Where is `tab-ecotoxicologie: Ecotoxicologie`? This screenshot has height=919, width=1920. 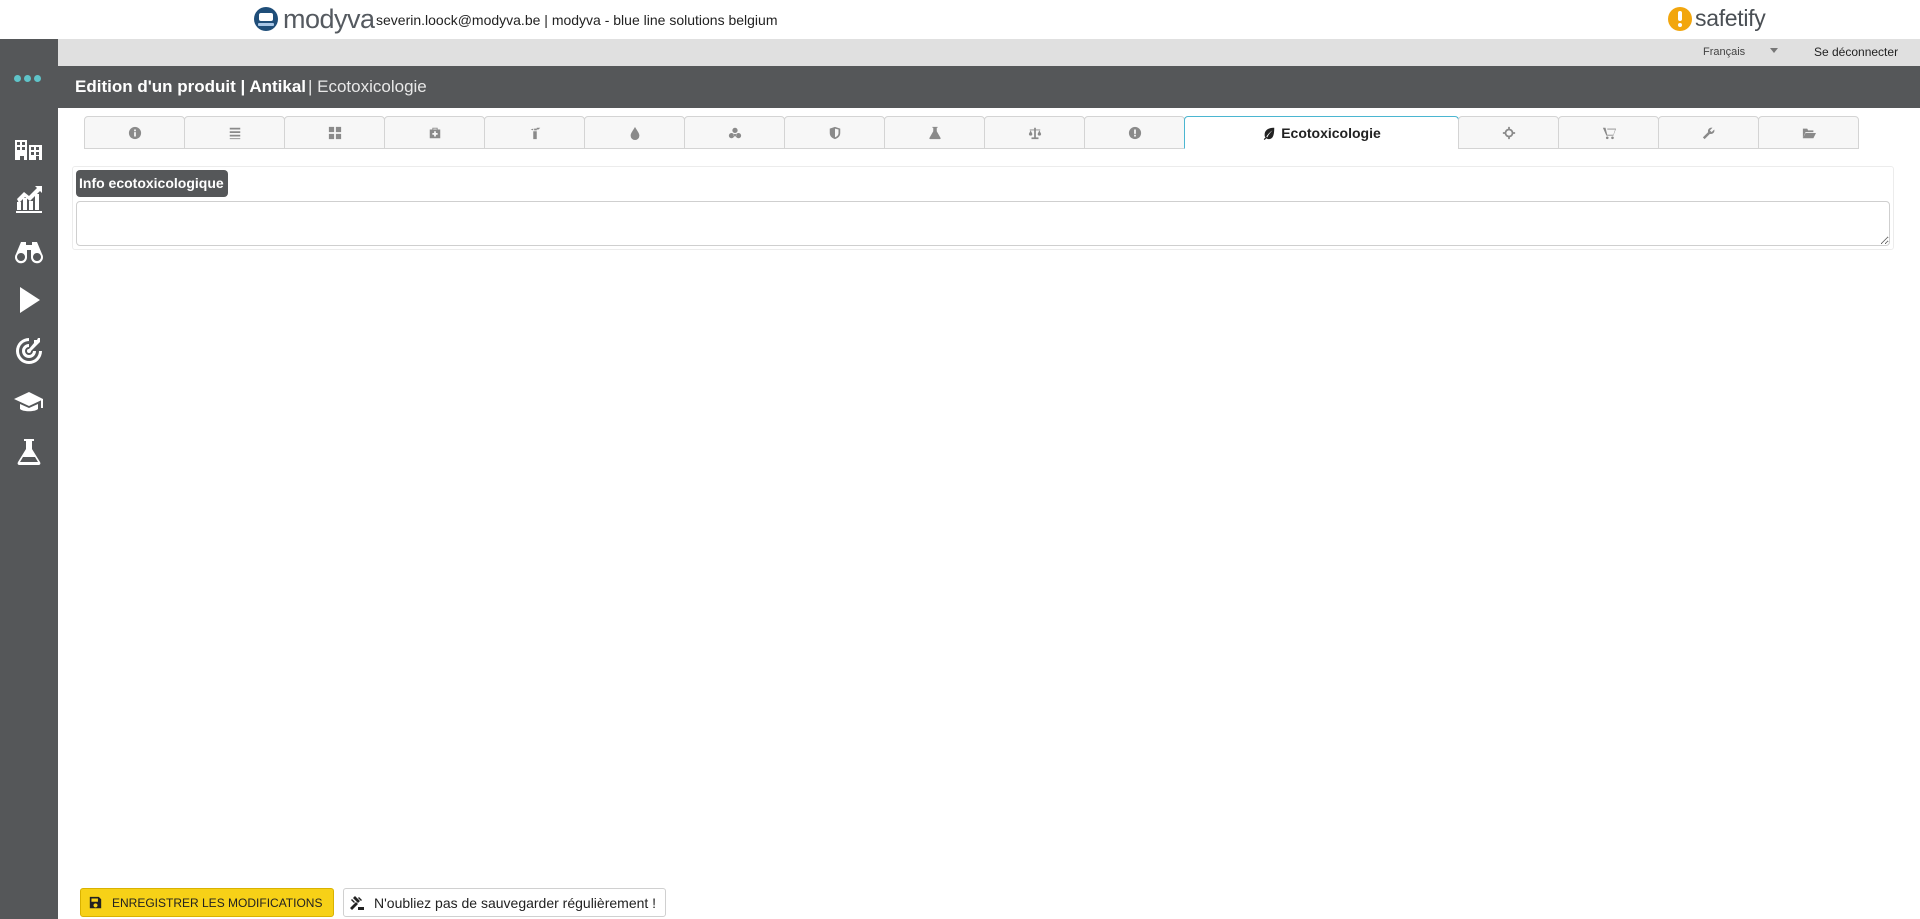 tab-ecotoxicologie: Ecotoxicologie is located at coordinates (1321, 132).